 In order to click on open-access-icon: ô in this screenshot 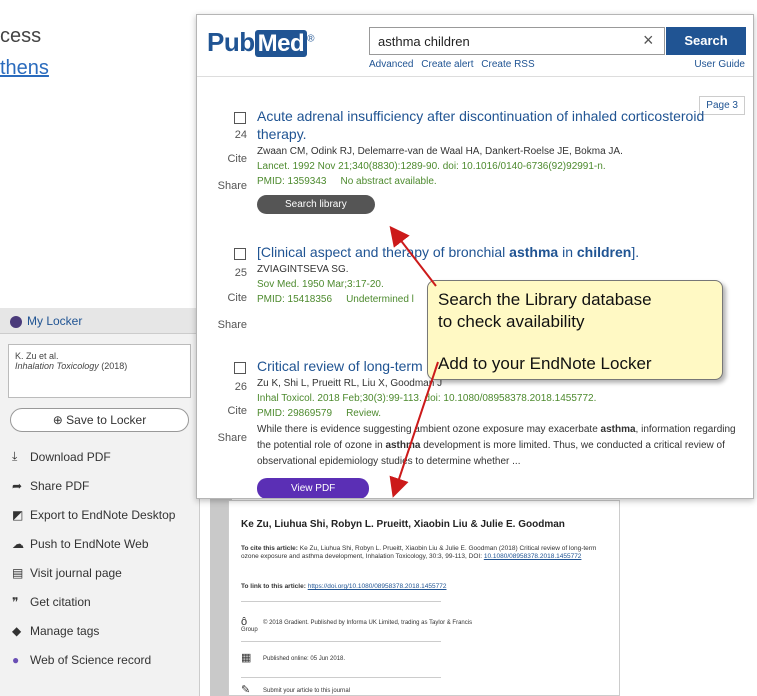, I will do `click(244, 622)`.